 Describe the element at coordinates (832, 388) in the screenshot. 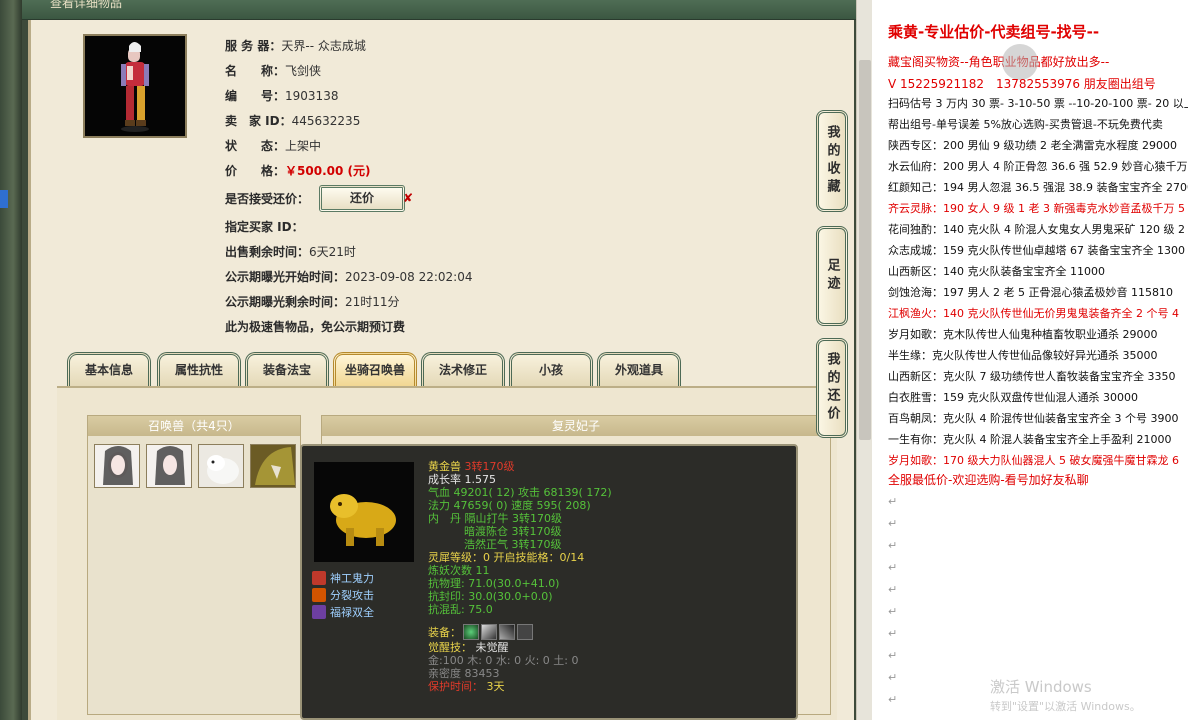

I see `my-counter-offers-button: 我的还价` at that location.